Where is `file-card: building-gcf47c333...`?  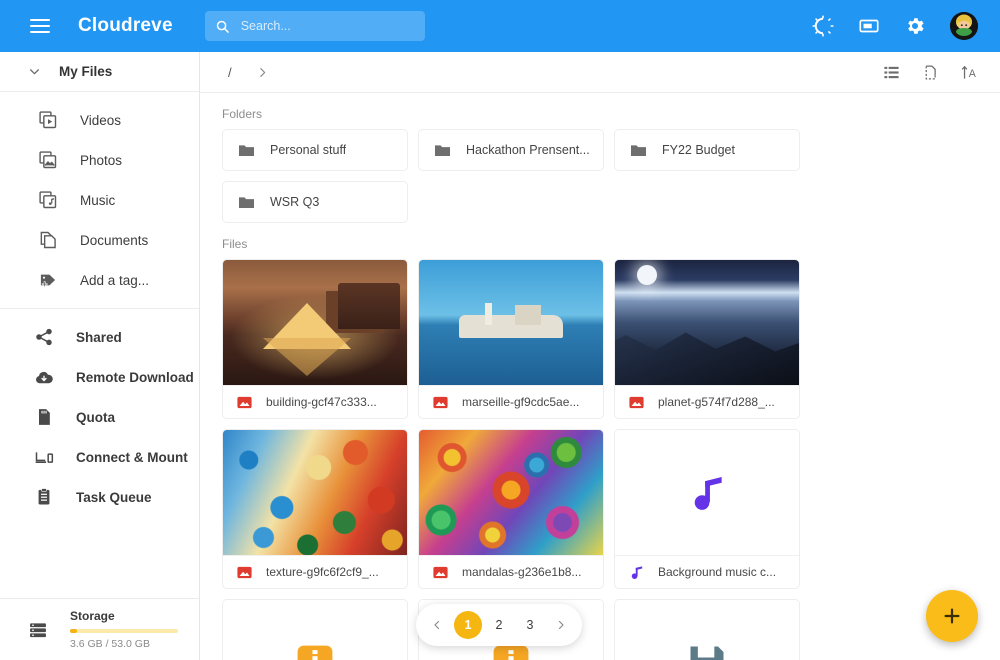
file-card: building-gcf47c333... is located at coordinates (315, 339).